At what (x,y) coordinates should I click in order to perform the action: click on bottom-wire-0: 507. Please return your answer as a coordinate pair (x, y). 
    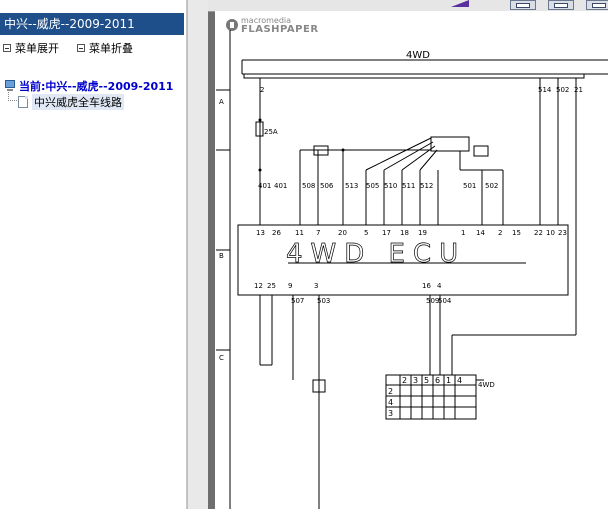
    Looking at the image, I should click on (297, 301).